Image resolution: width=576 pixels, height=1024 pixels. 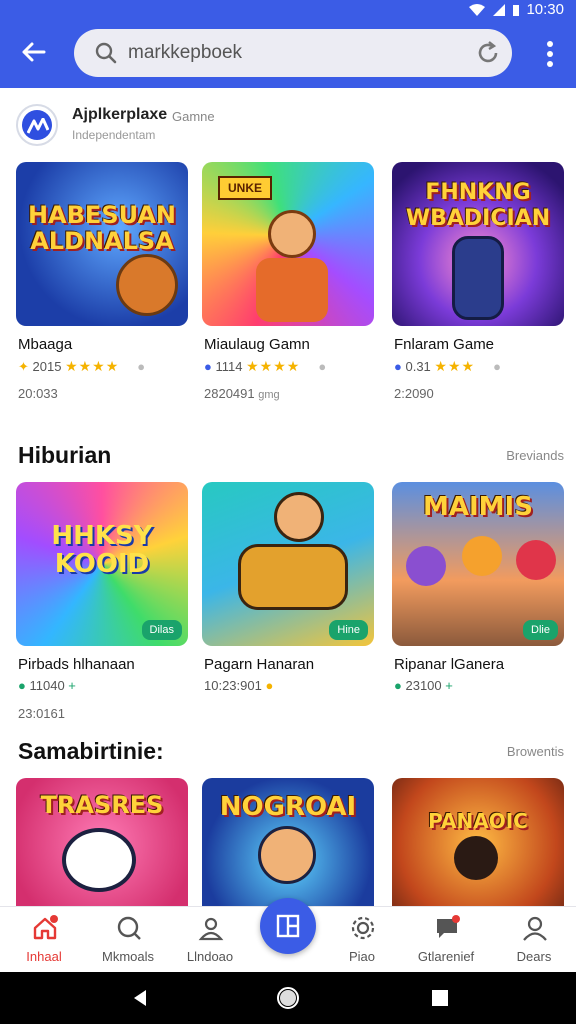 What do you see at coordinates (516, 10) in the screenshot?
I see `battery-icon` at bounding box center [516, 10].